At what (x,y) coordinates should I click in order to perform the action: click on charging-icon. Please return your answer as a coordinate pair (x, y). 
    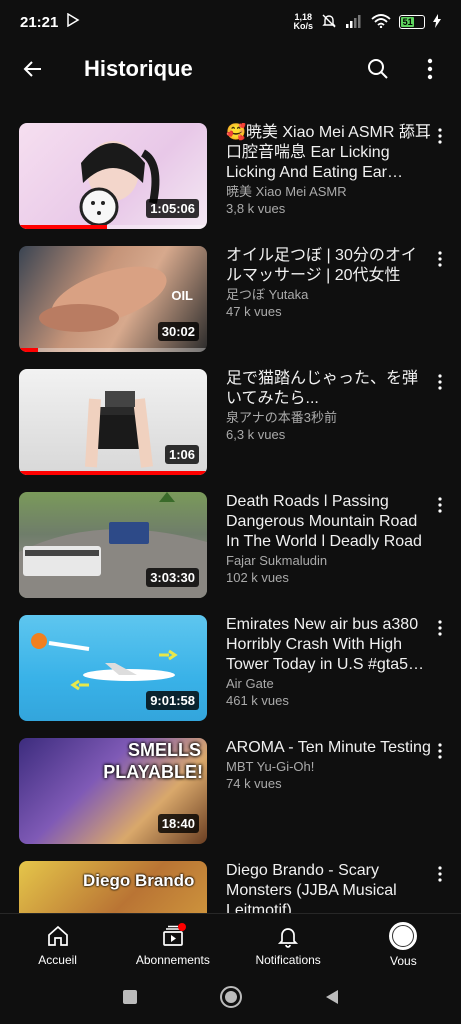
    Looking at the image, I should click on (437, 22).